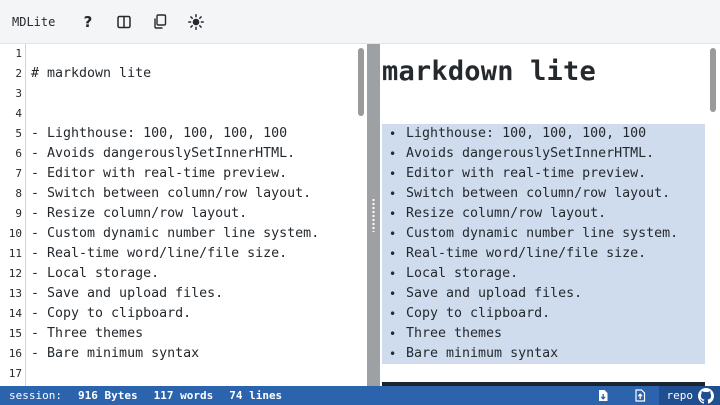  I want to click on download-button, so click(603, 395).